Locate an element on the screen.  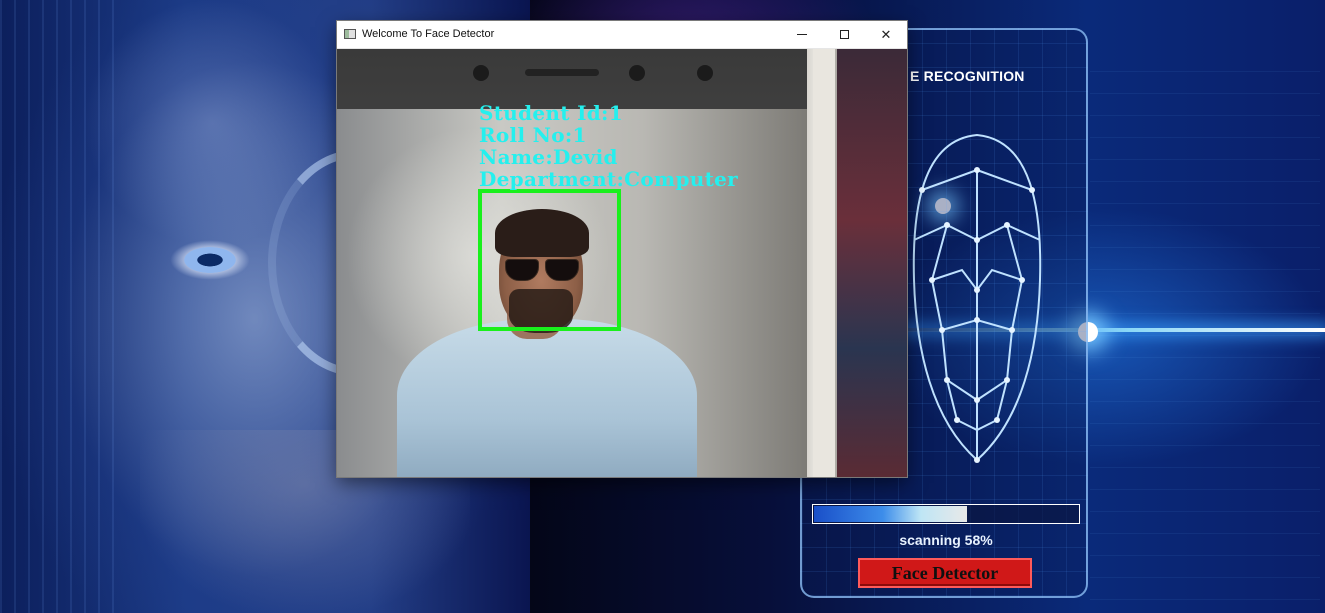
window-app-icon is located at coordinates (350, 34).